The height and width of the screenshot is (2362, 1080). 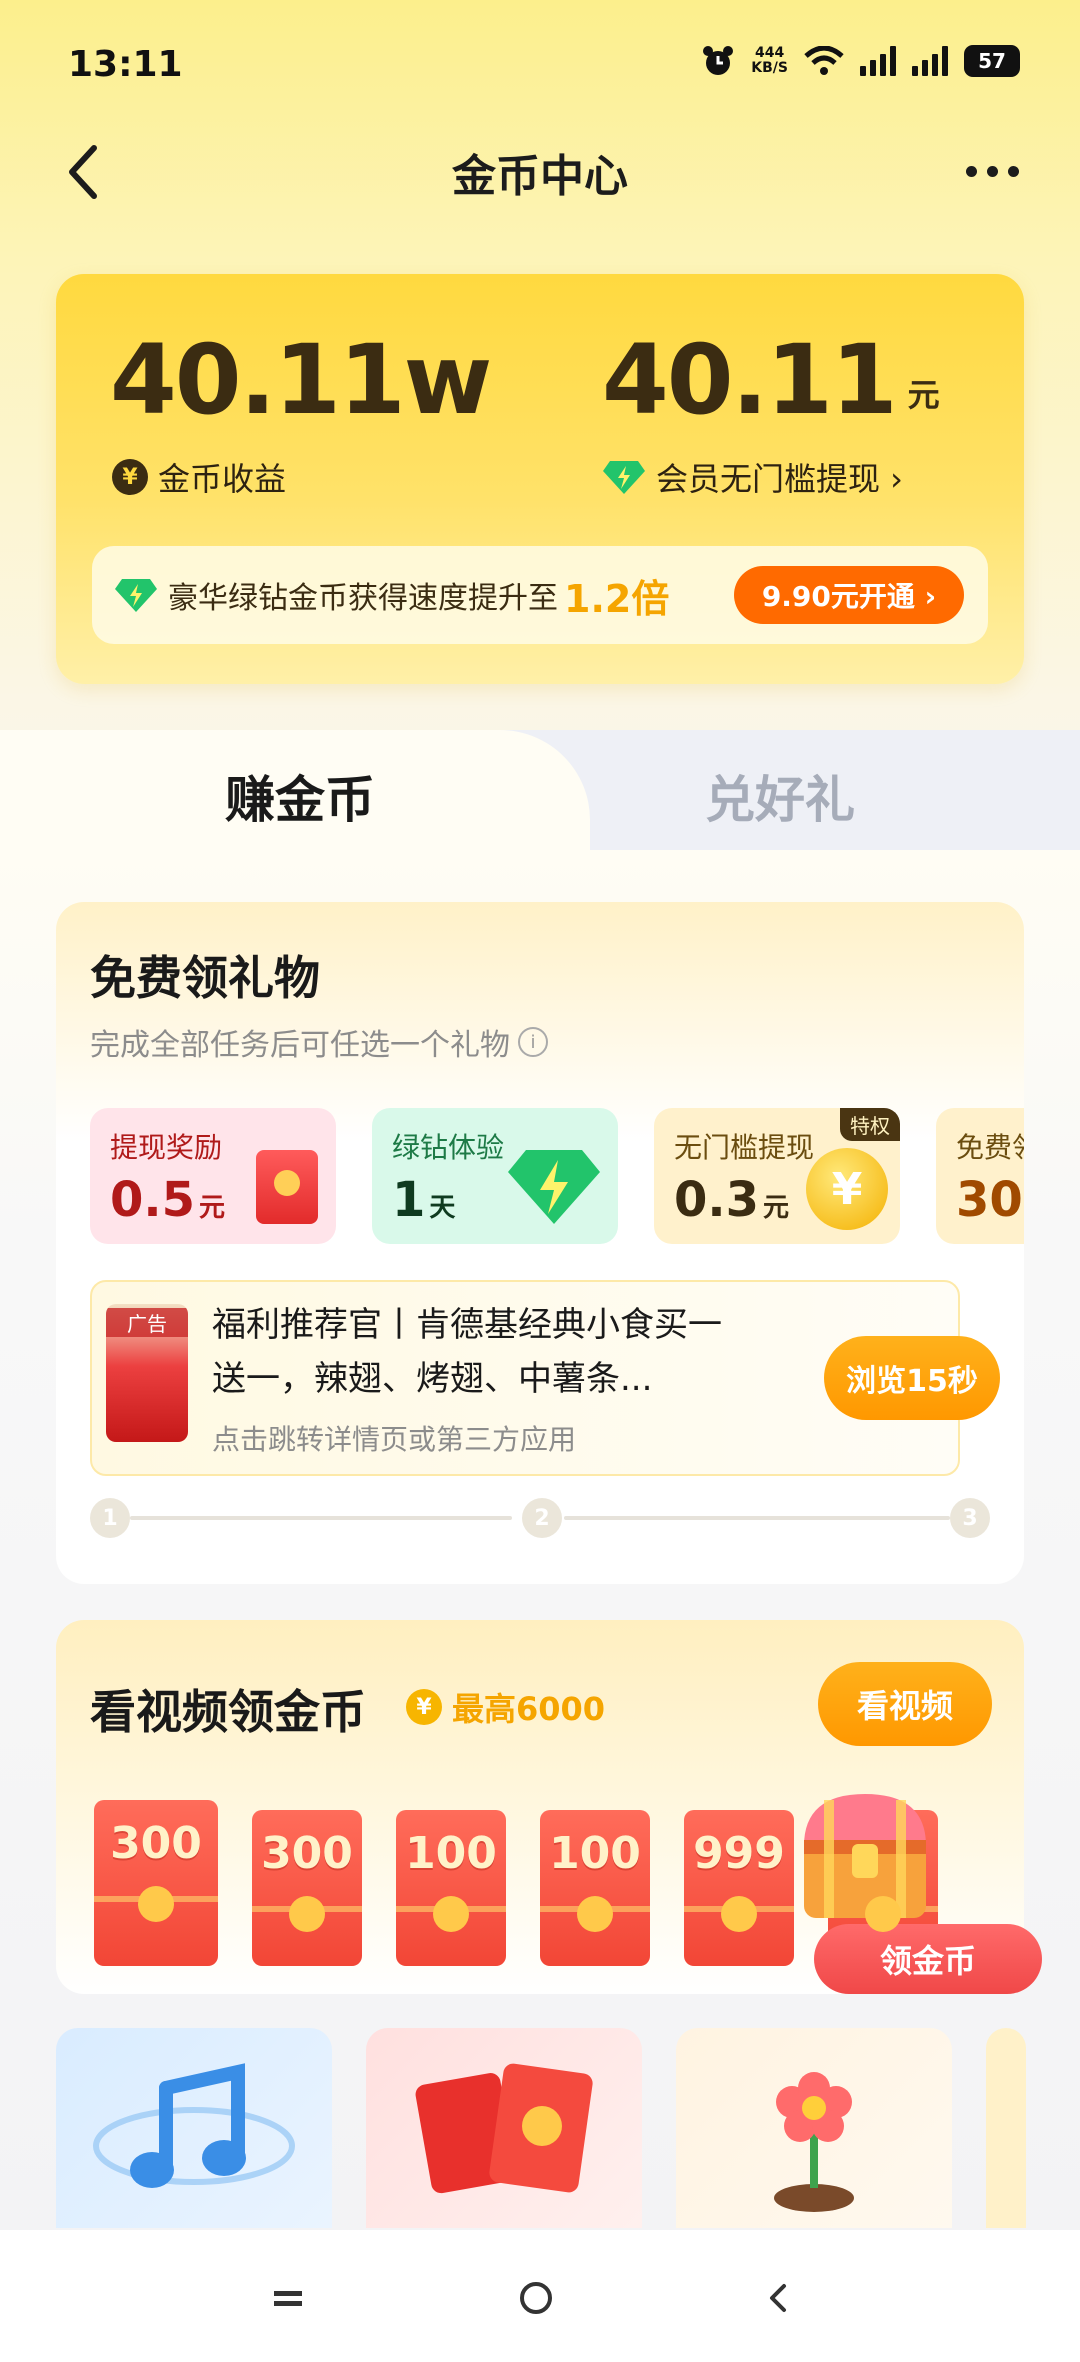 What do you see at coordinates (301, 380) in the screenshot?
I see `coin-balance: 40.11w` at bounding box center [301, 380].